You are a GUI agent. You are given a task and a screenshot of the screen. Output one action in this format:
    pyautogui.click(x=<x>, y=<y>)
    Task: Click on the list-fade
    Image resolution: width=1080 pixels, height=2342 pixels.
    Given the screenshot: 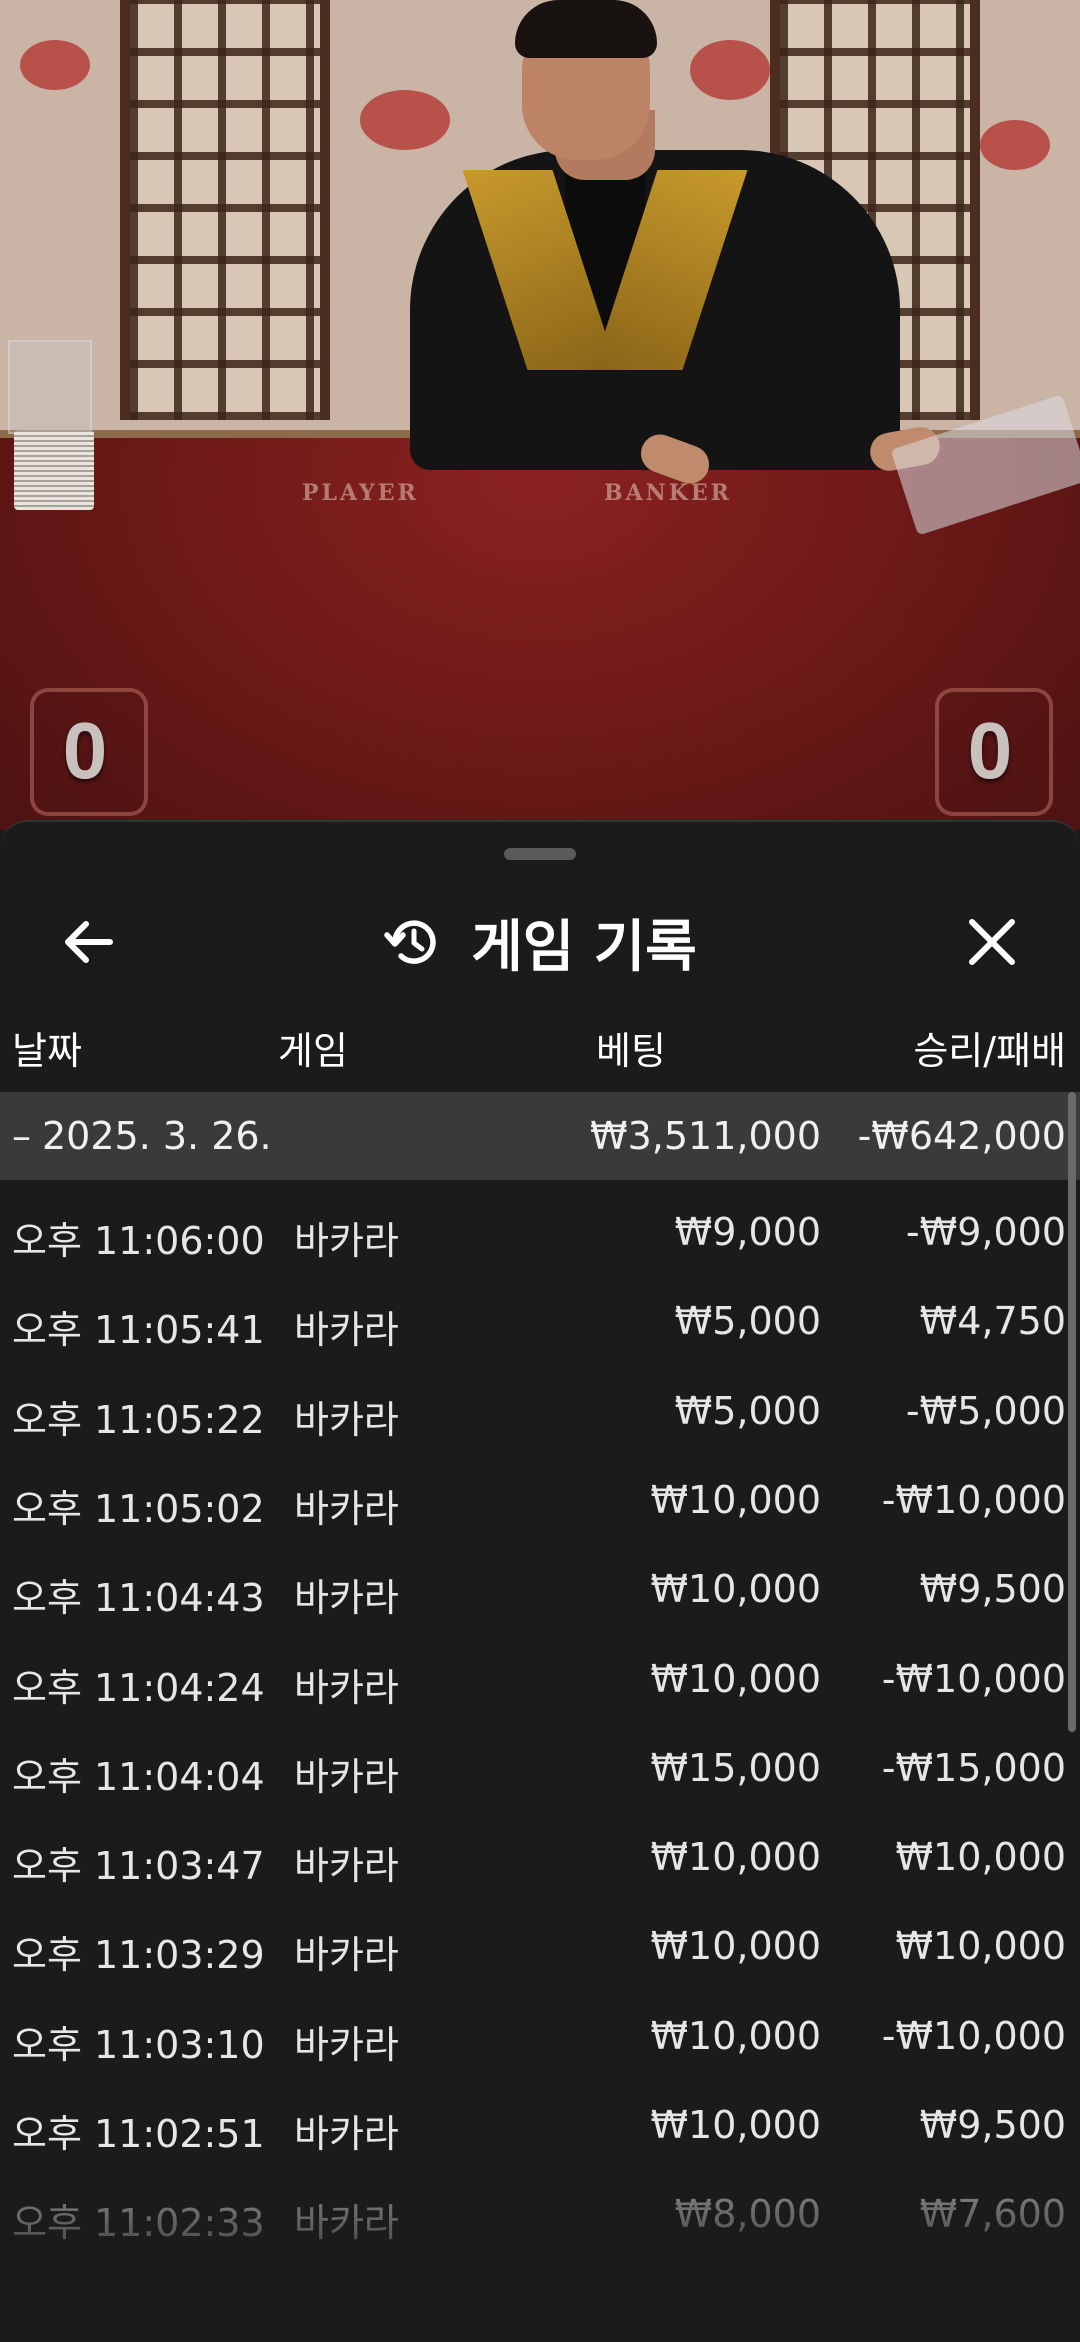 What is the action you would take?
    pyautogui.click(x=540, y=2270)
    